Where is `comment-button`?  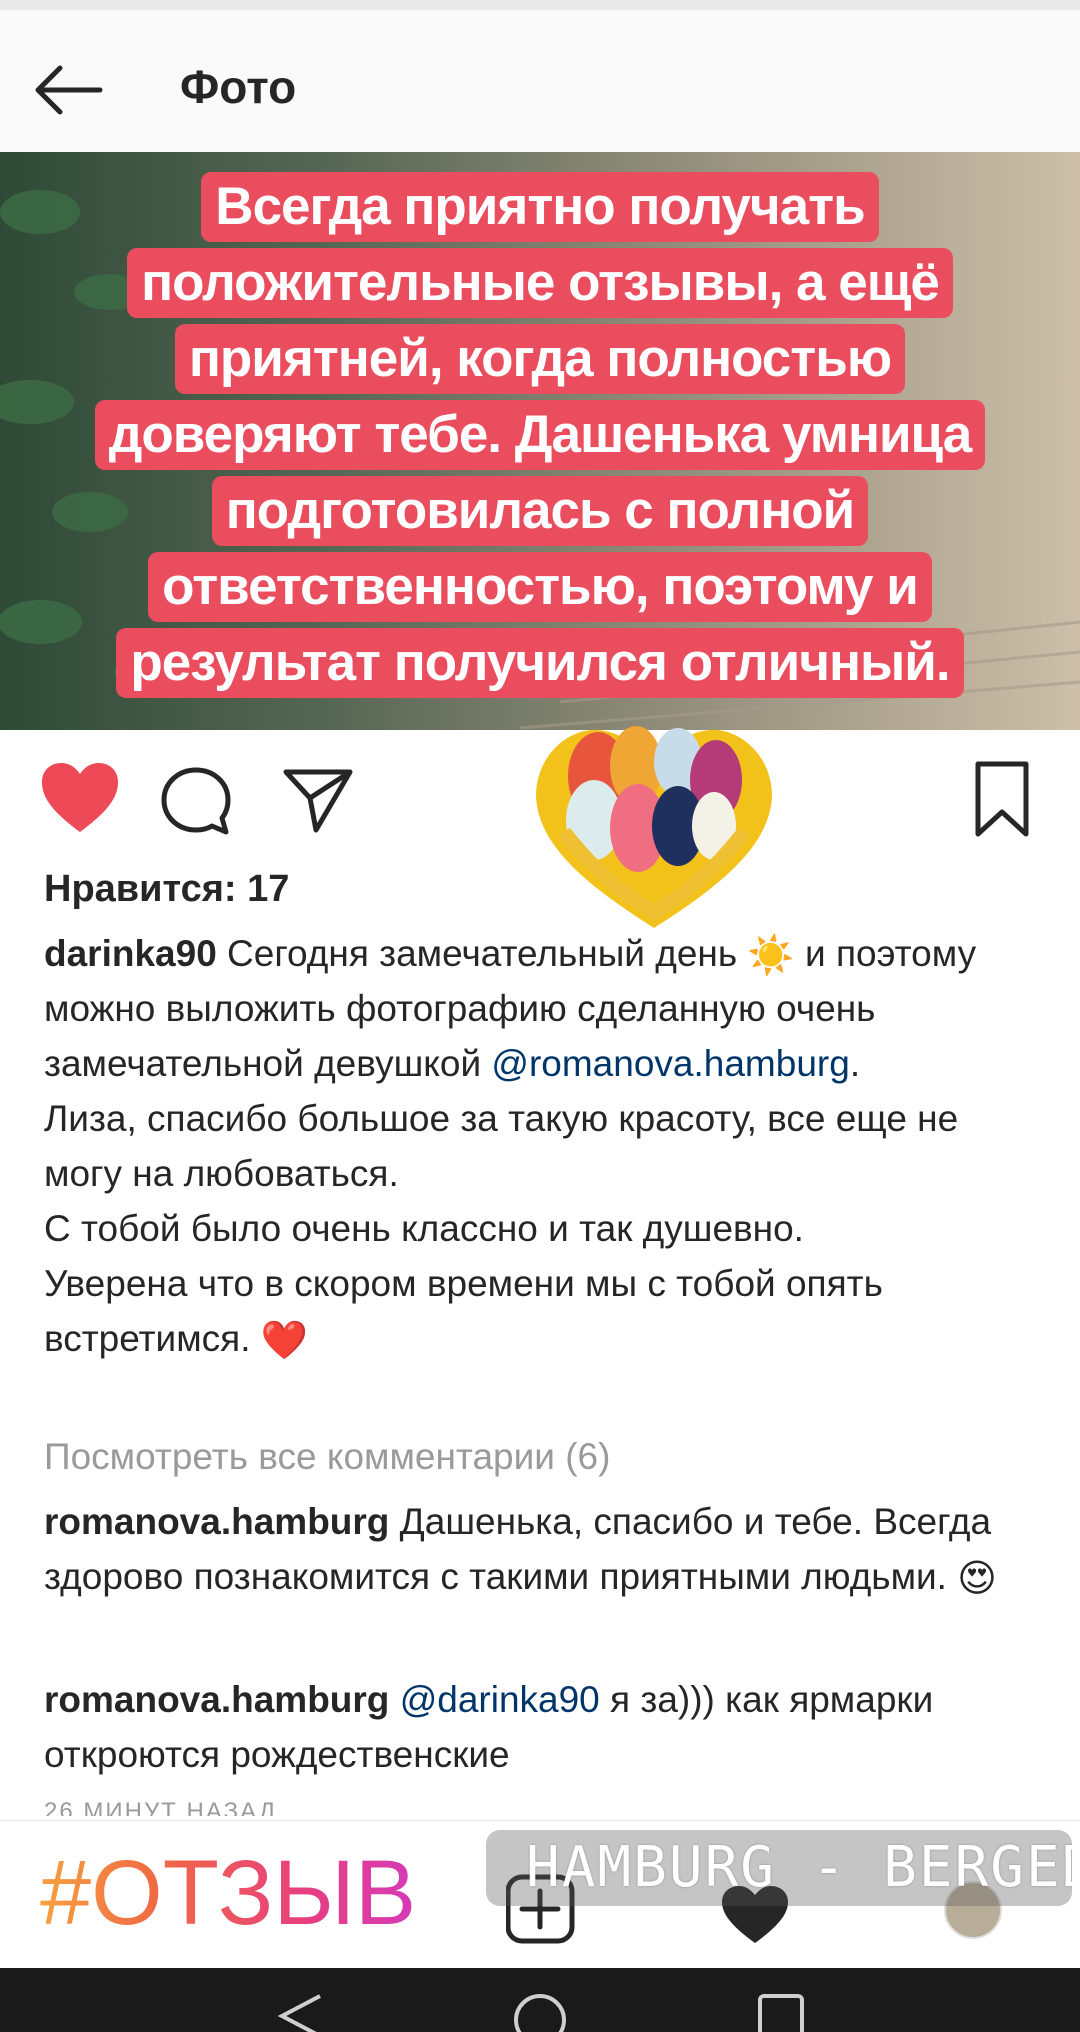
comment-button is located at coordinates (196, 802).